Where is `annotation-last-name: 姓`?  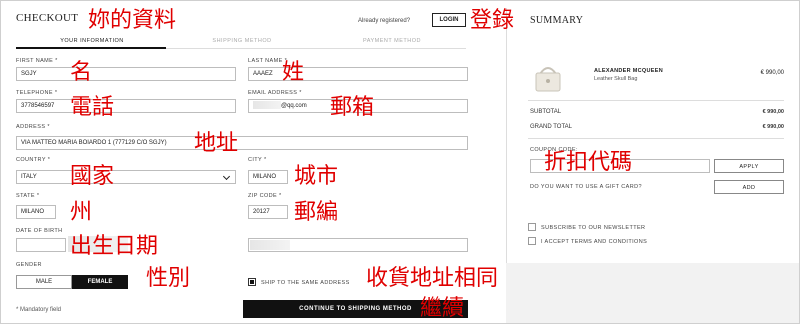
annotation-last-name: 姓 is located at coordinates (293, 72).